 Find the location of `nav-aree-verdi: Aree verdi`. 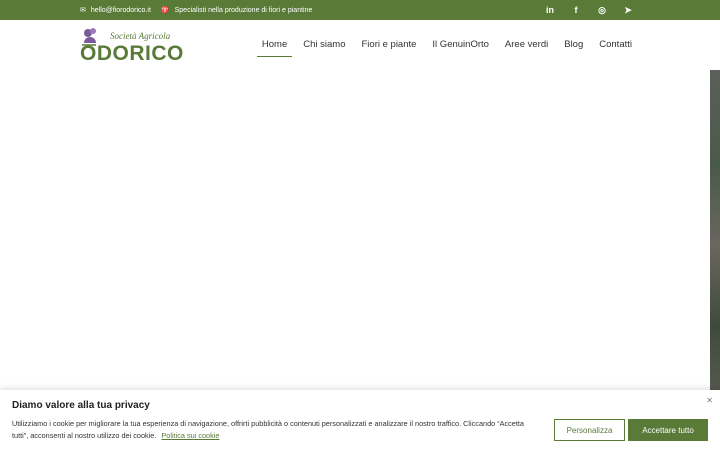

nav-aree-verdi: Aree verdi is located at coordinates (526, 45).